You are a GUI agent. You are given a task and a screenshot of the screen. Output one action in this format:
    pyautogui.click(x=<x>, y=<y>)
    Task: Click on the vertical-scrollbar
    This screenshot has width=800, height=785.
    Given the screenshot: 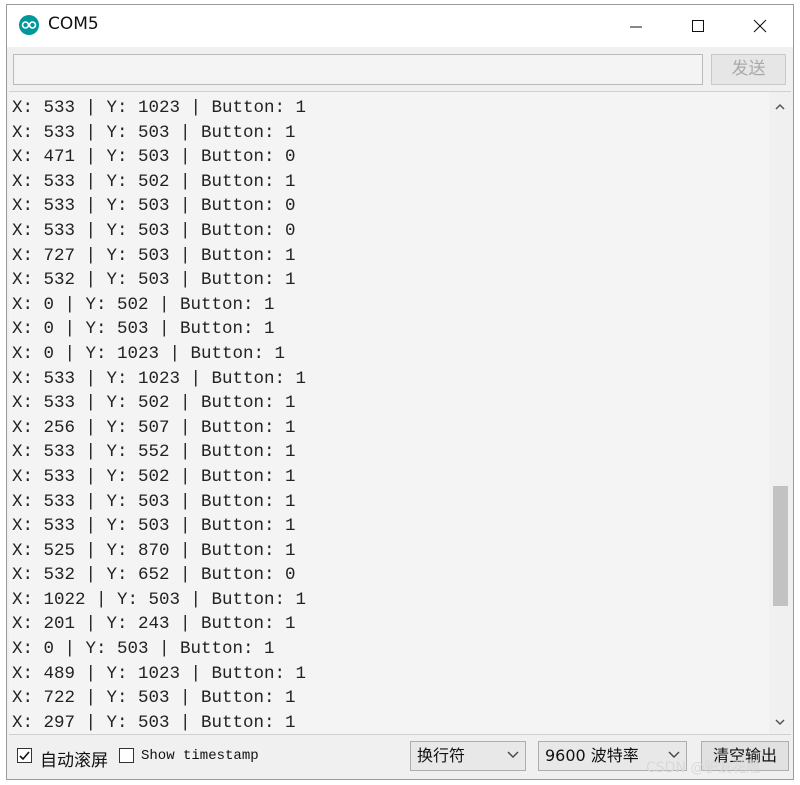 What is the action you would take?
    pyautogui.click(x=780, y=413)
    